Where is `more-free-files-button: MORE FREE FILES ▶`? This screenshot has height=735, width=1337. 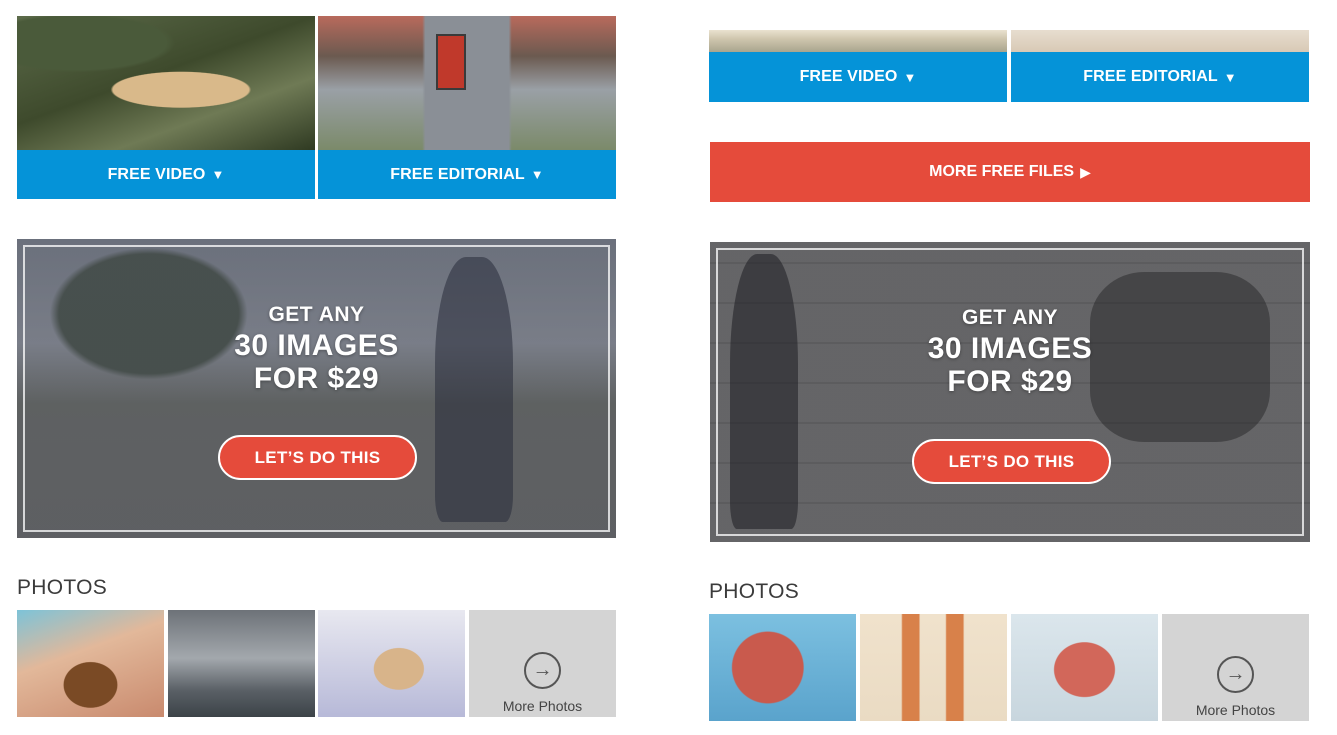
more-free-files-button: MORE FREE FILES ▶ is located at coordinates (1010, 172).